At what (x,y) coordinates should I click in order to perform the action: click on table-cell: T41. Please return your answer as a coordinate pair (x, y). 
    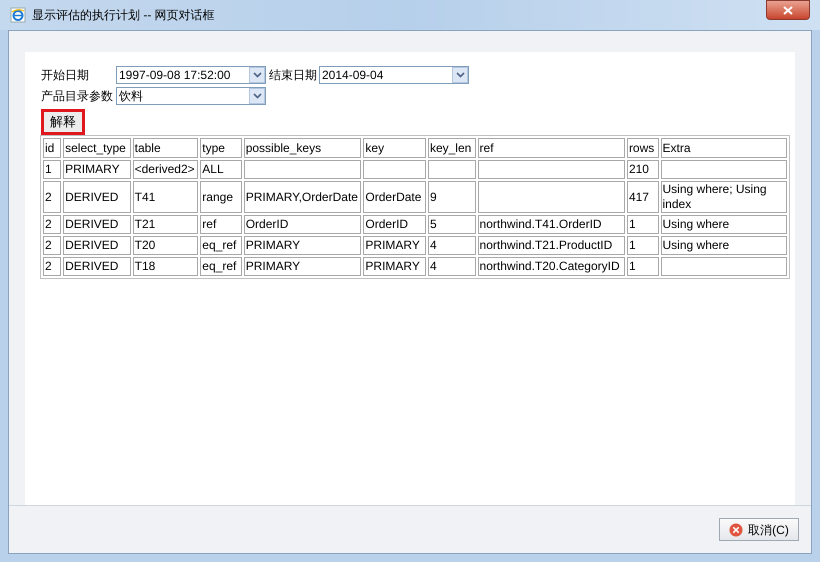
    Looking at the image, I should click on (165, 197).